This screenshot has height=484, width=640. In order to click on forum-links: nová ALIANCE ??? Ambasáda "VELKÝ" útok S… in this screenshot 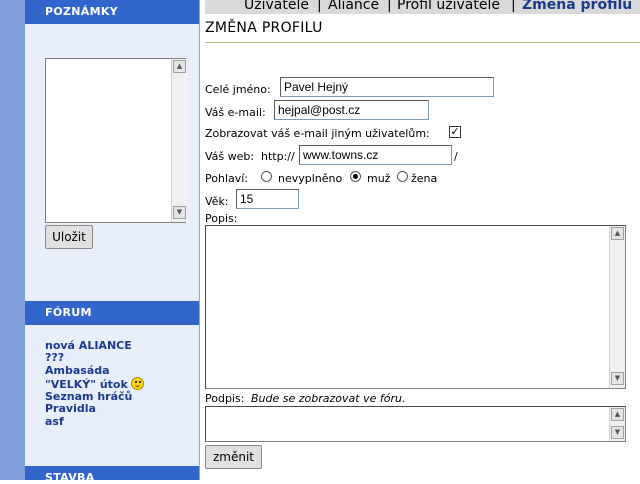, I will do `click(120, 383)`.